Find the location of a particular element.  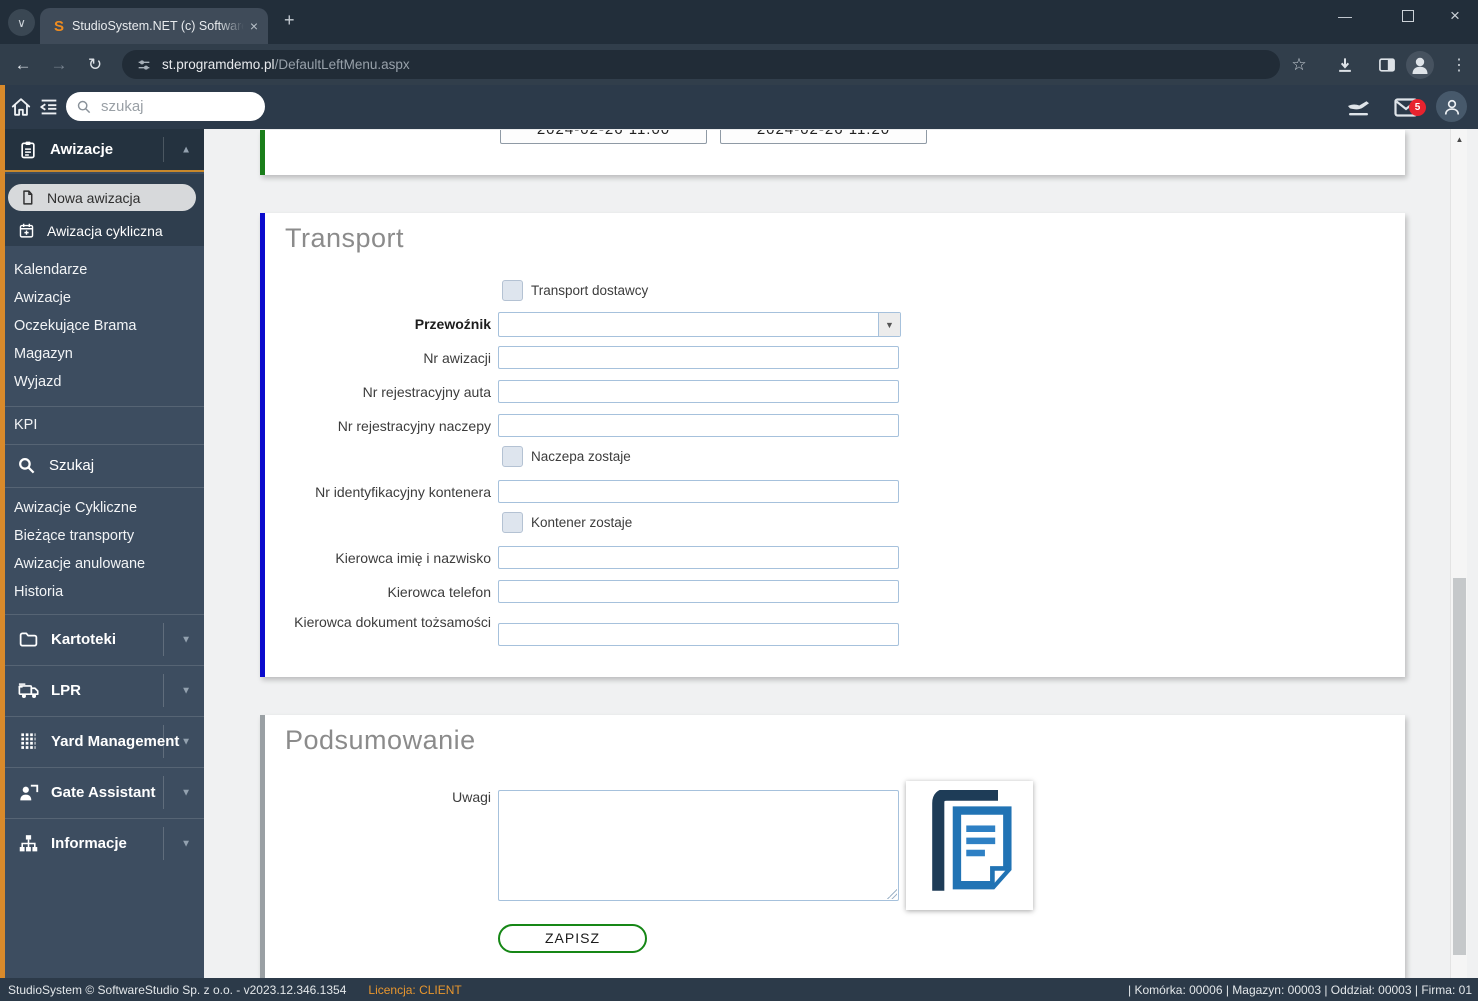

page-scrollbar: ▲ is located at coordinates (1458, 553).